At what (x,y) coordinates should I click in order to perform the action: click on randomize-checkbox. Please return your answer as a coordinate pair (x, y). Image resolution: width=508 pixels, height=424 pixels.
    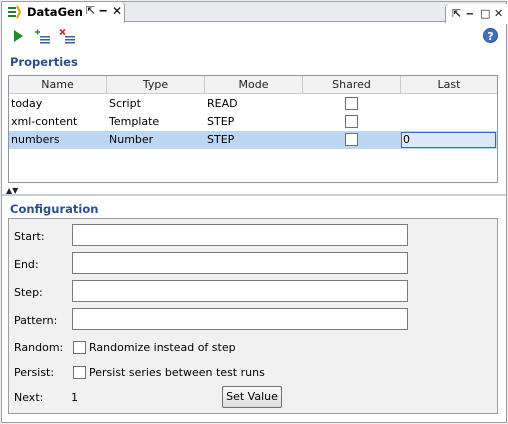
    Looking at the image, I should click on (79, 347).